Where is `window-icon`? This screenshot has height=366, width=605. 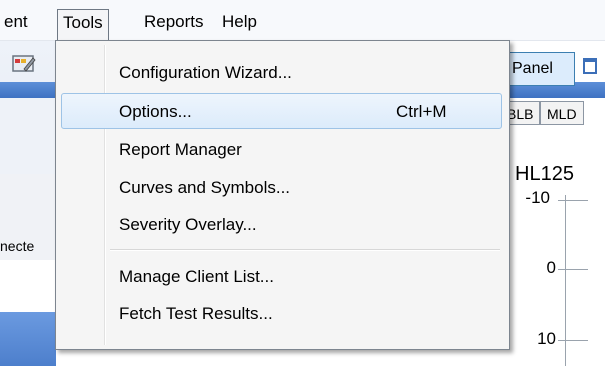
window-icon is located at coordinates (590, 66).